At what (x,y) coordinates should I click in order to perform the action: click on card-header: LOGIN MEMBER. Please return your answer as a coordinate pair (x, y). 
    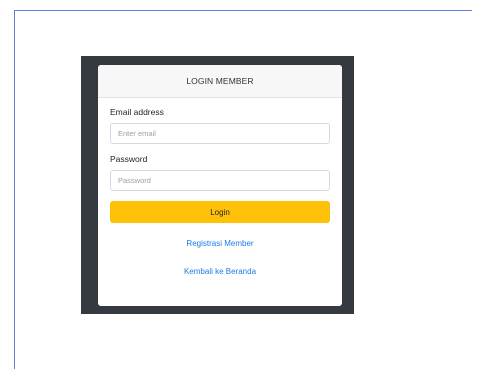
    Looking at the image, I should click on (220, 81).